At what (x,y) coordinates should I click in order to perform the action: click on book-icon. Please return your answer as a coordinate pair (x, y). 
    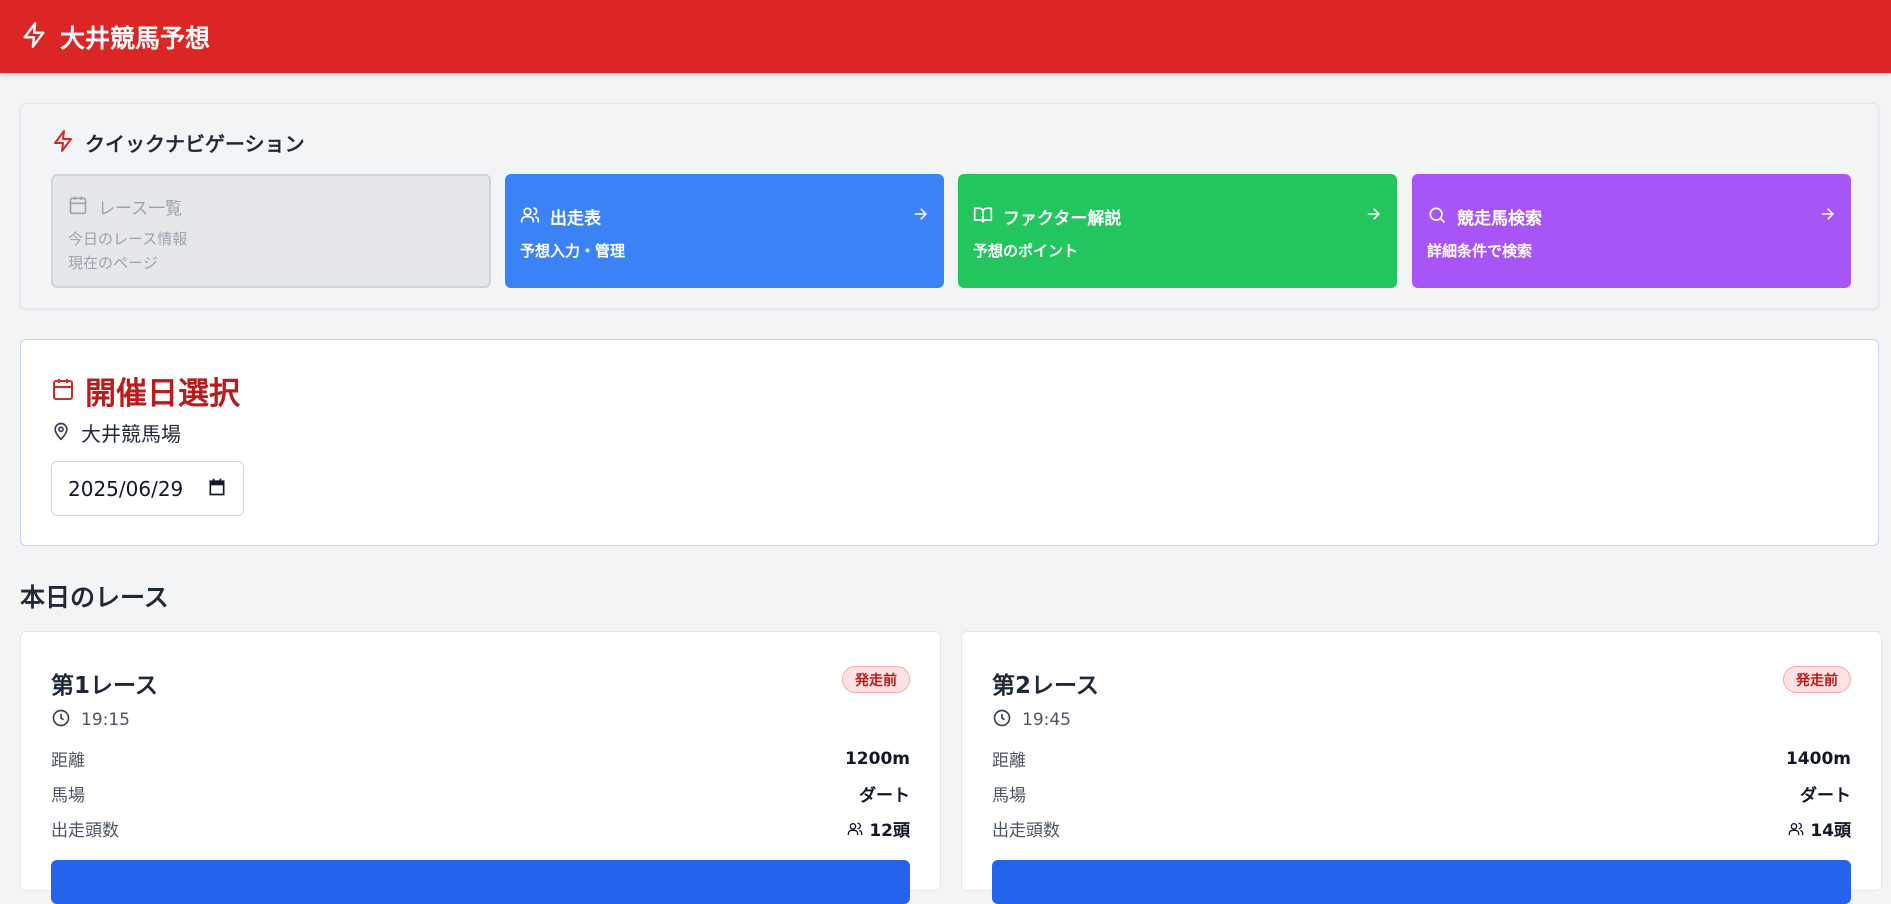
    Looking at the image, I should click on (983, 217).